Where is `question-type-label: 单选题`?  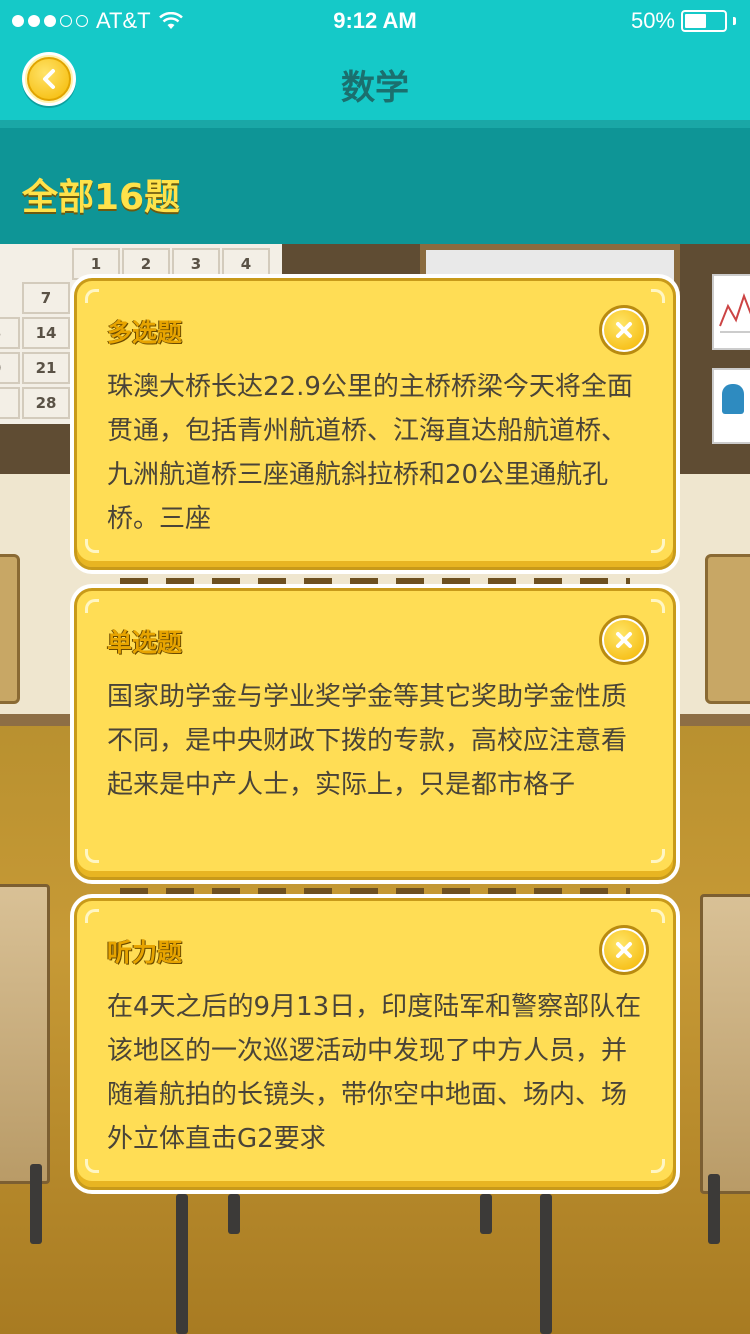 question-type-label: 单选题 is located at coordinates (145, 642).